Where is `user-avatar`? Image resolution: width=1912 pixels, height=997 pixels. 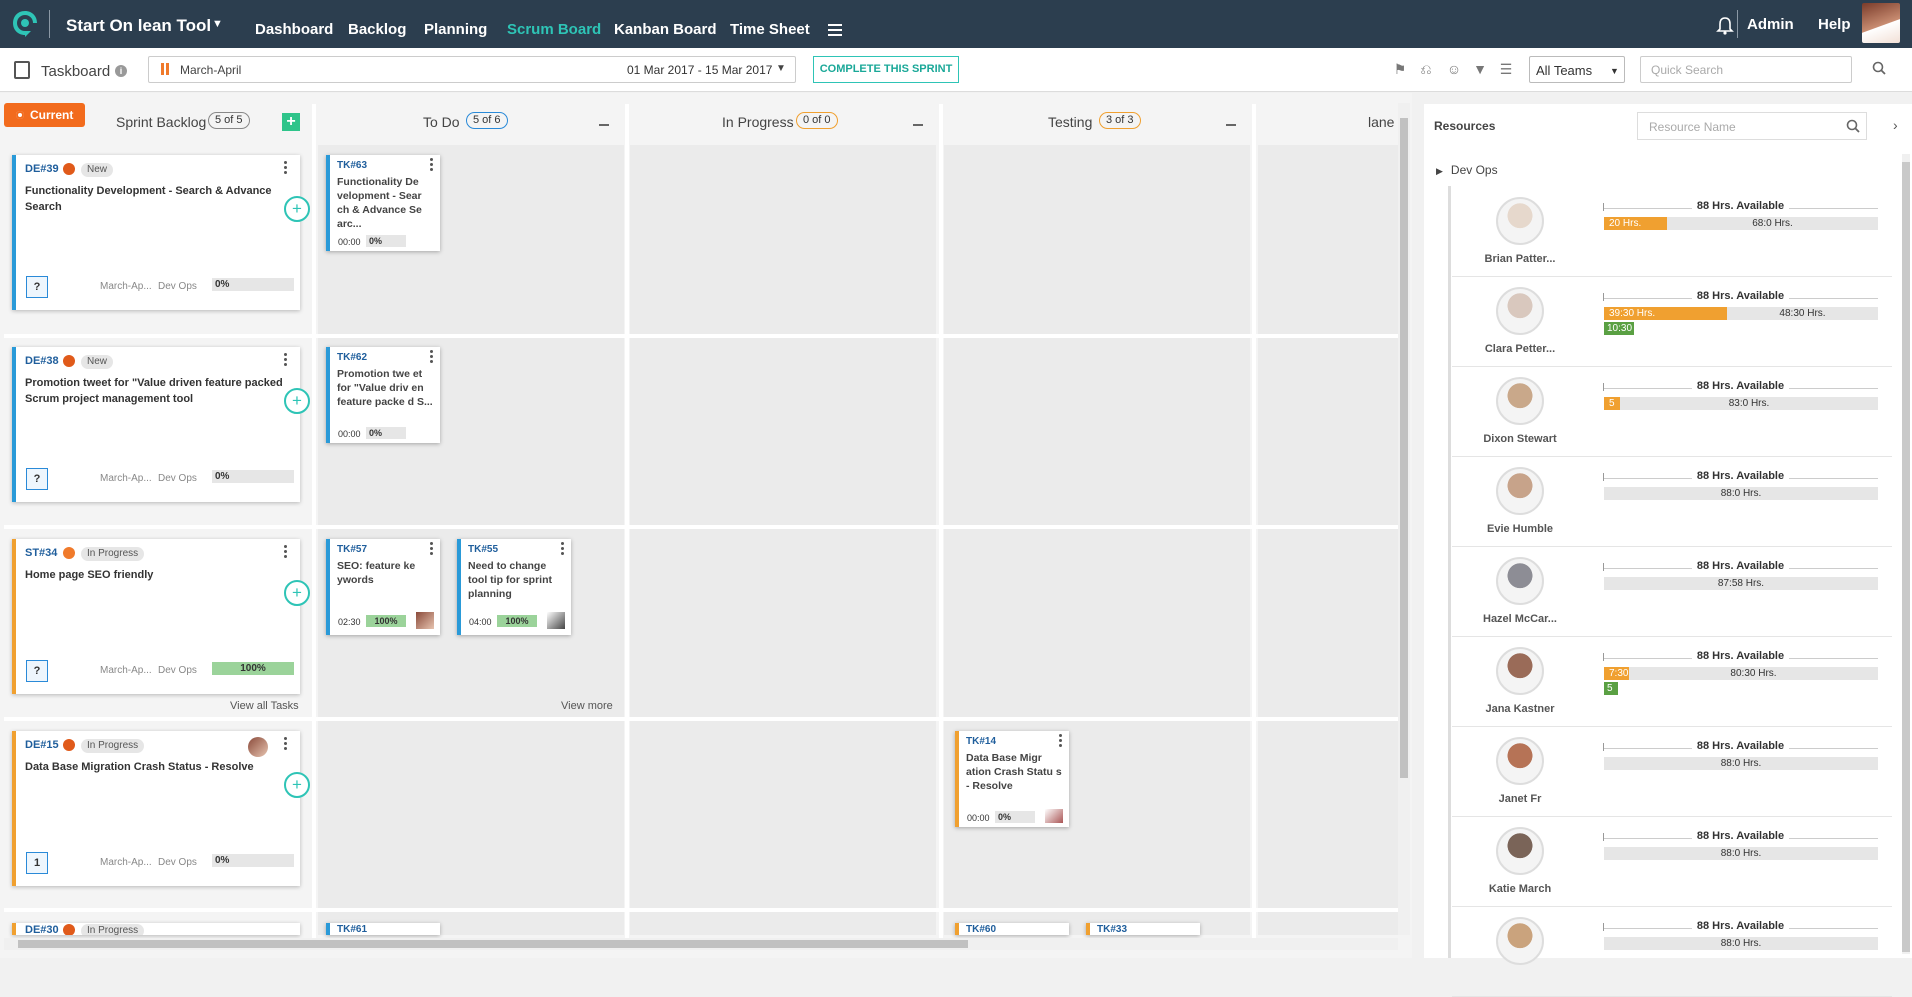 user-avatar is located at coordinates (1881, 23).